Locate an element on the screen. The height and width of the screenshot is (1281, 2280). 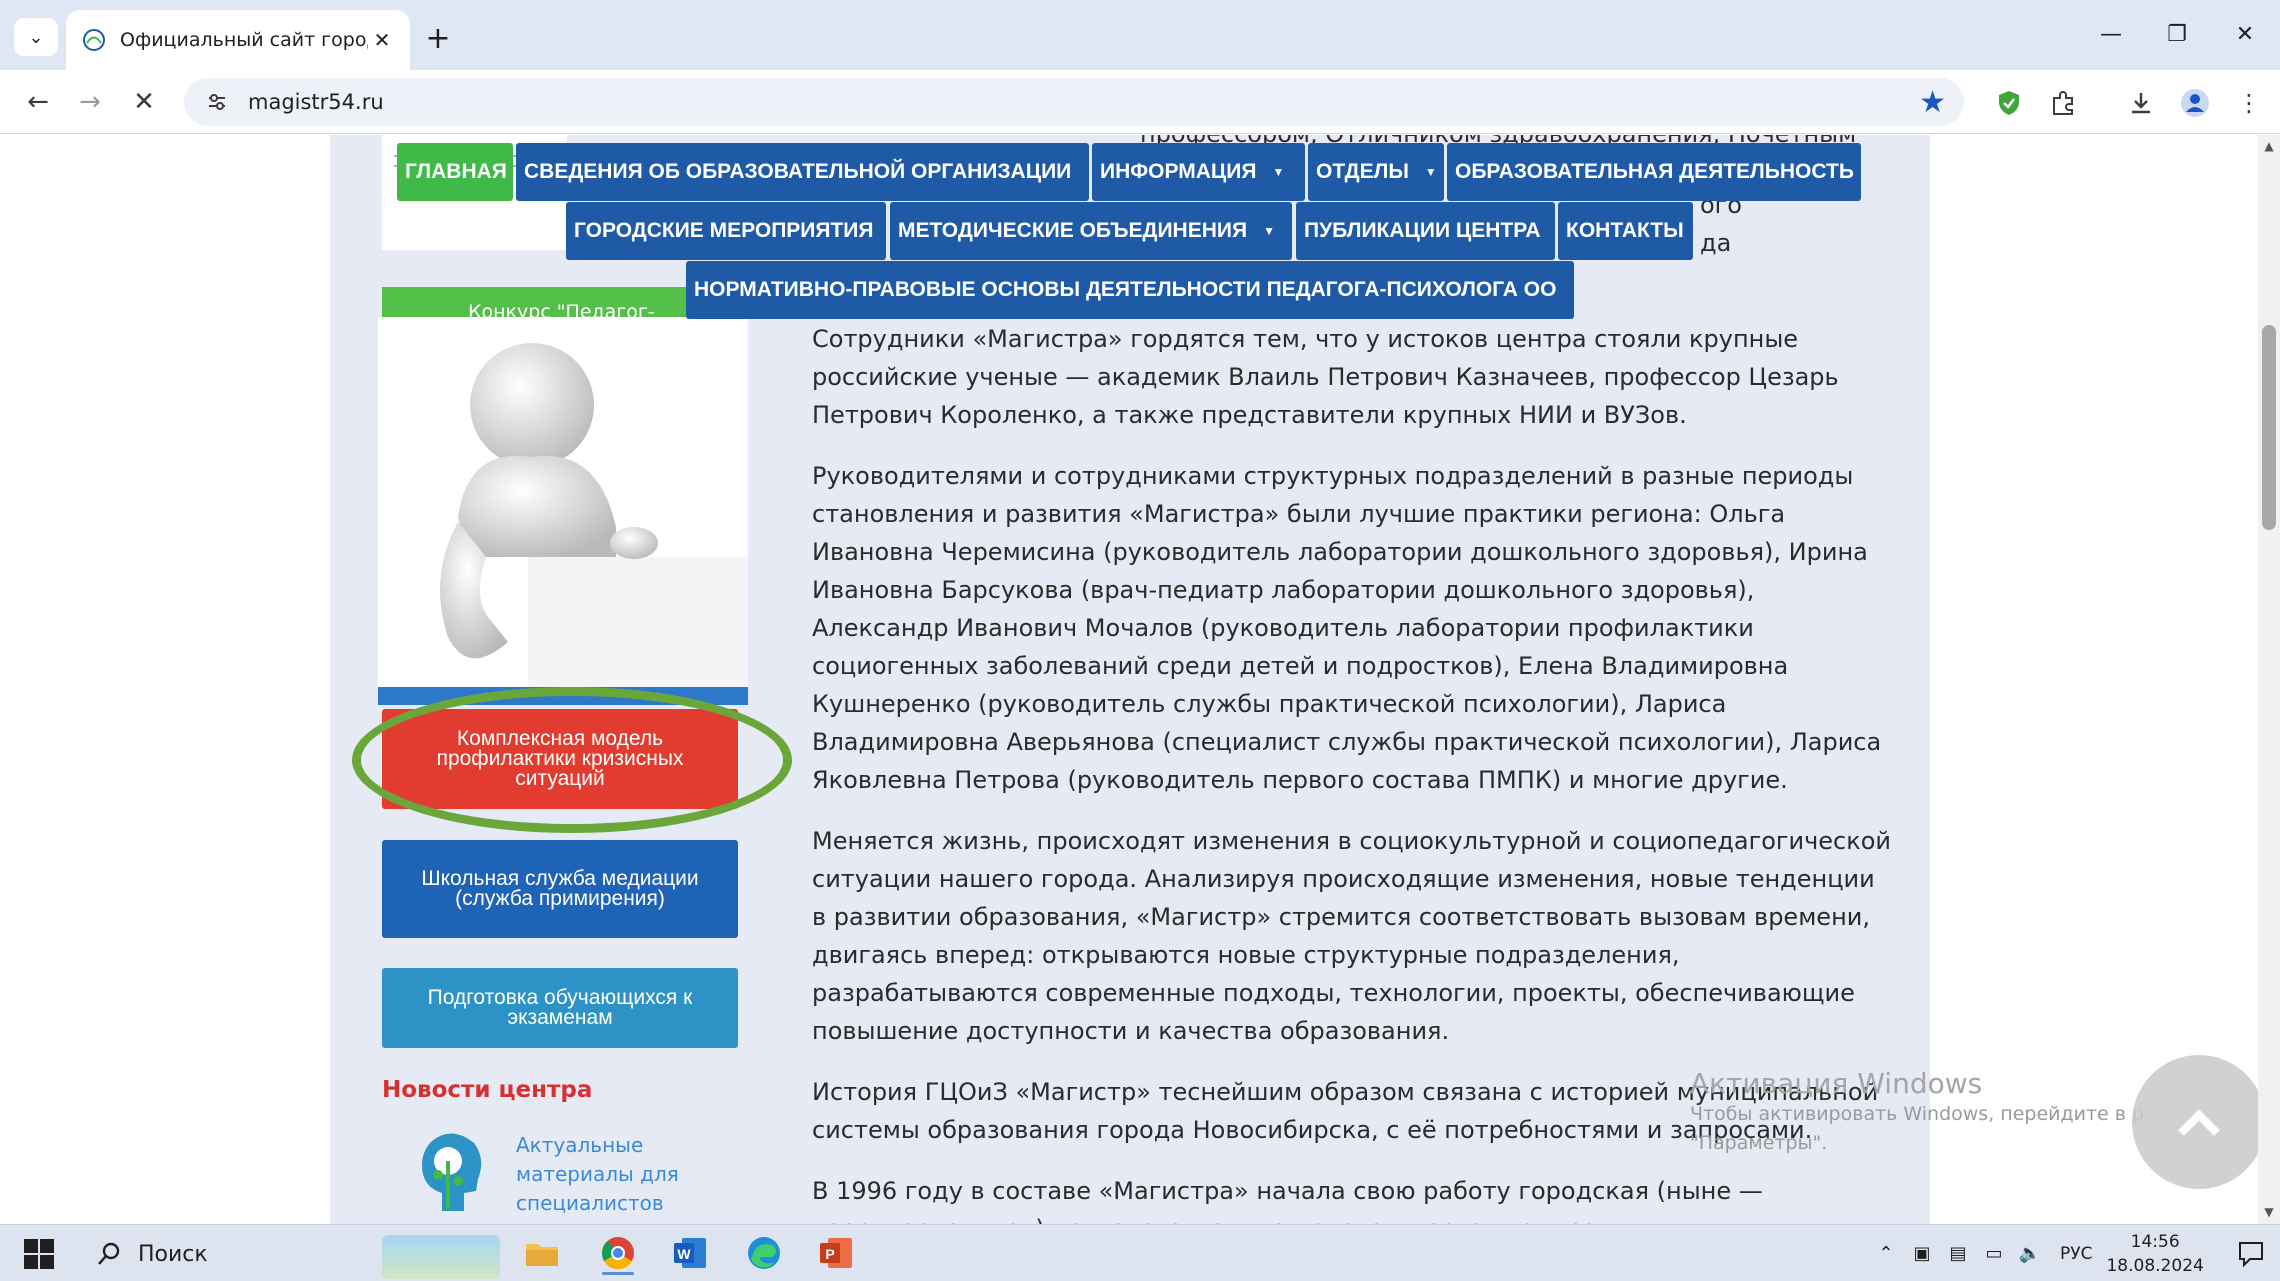
forward-button: → is located at coordinates (90, 102).